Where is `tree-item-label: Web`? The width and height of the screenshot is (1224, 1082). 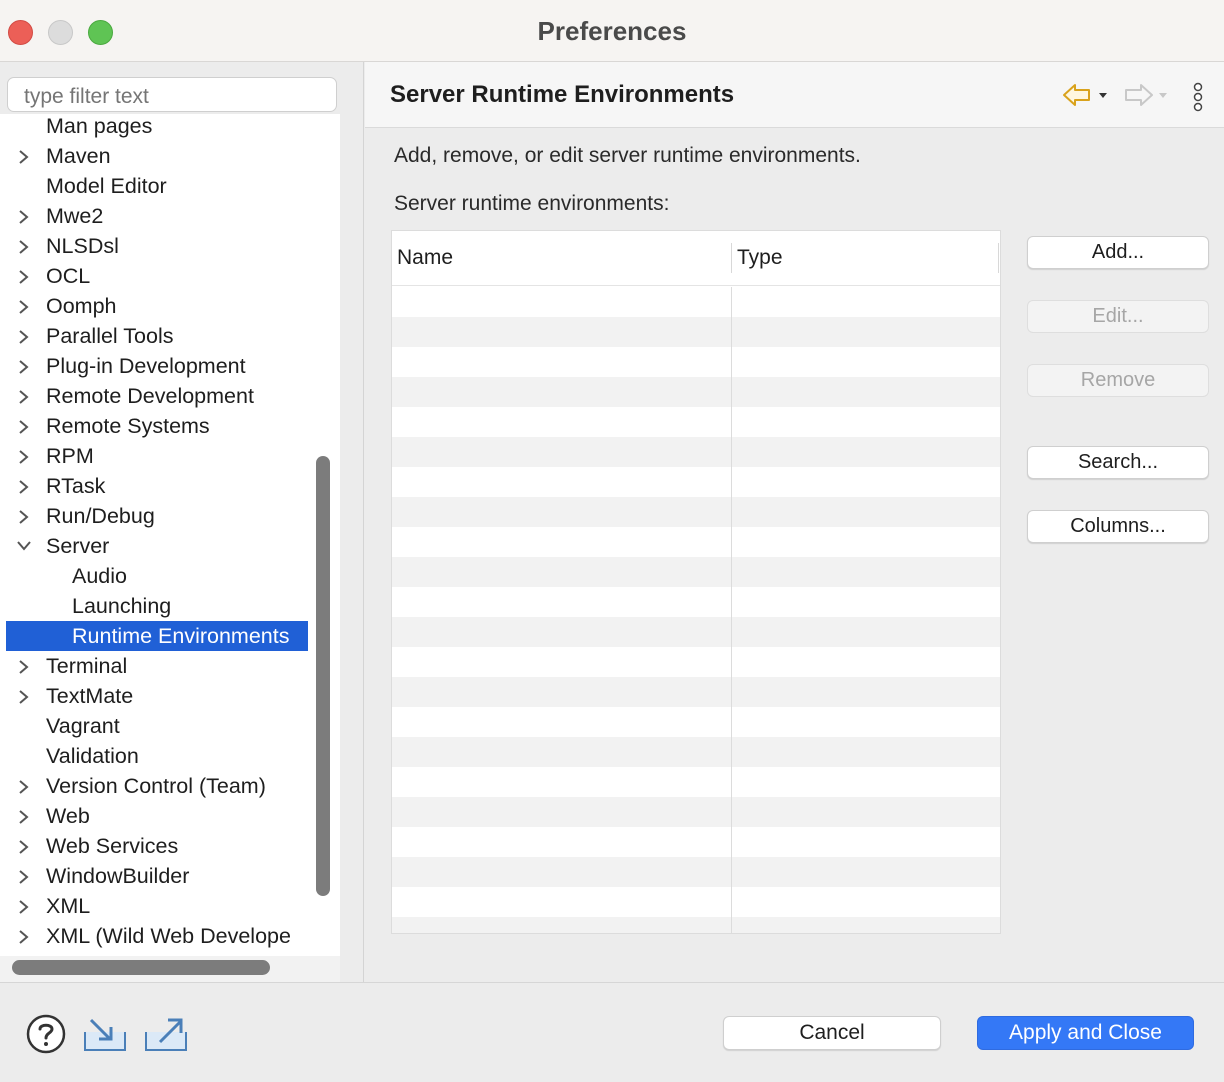 tree-item-label: Web is located at coordinates (68, 816).